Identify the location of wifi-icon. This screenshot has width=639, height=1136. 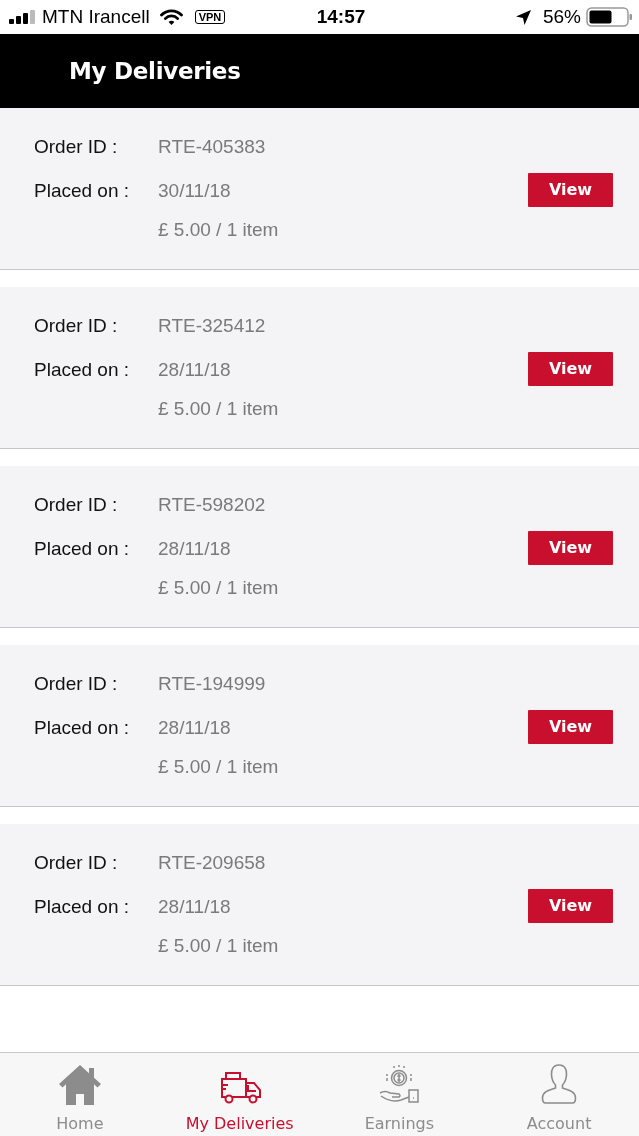
(171, 17).